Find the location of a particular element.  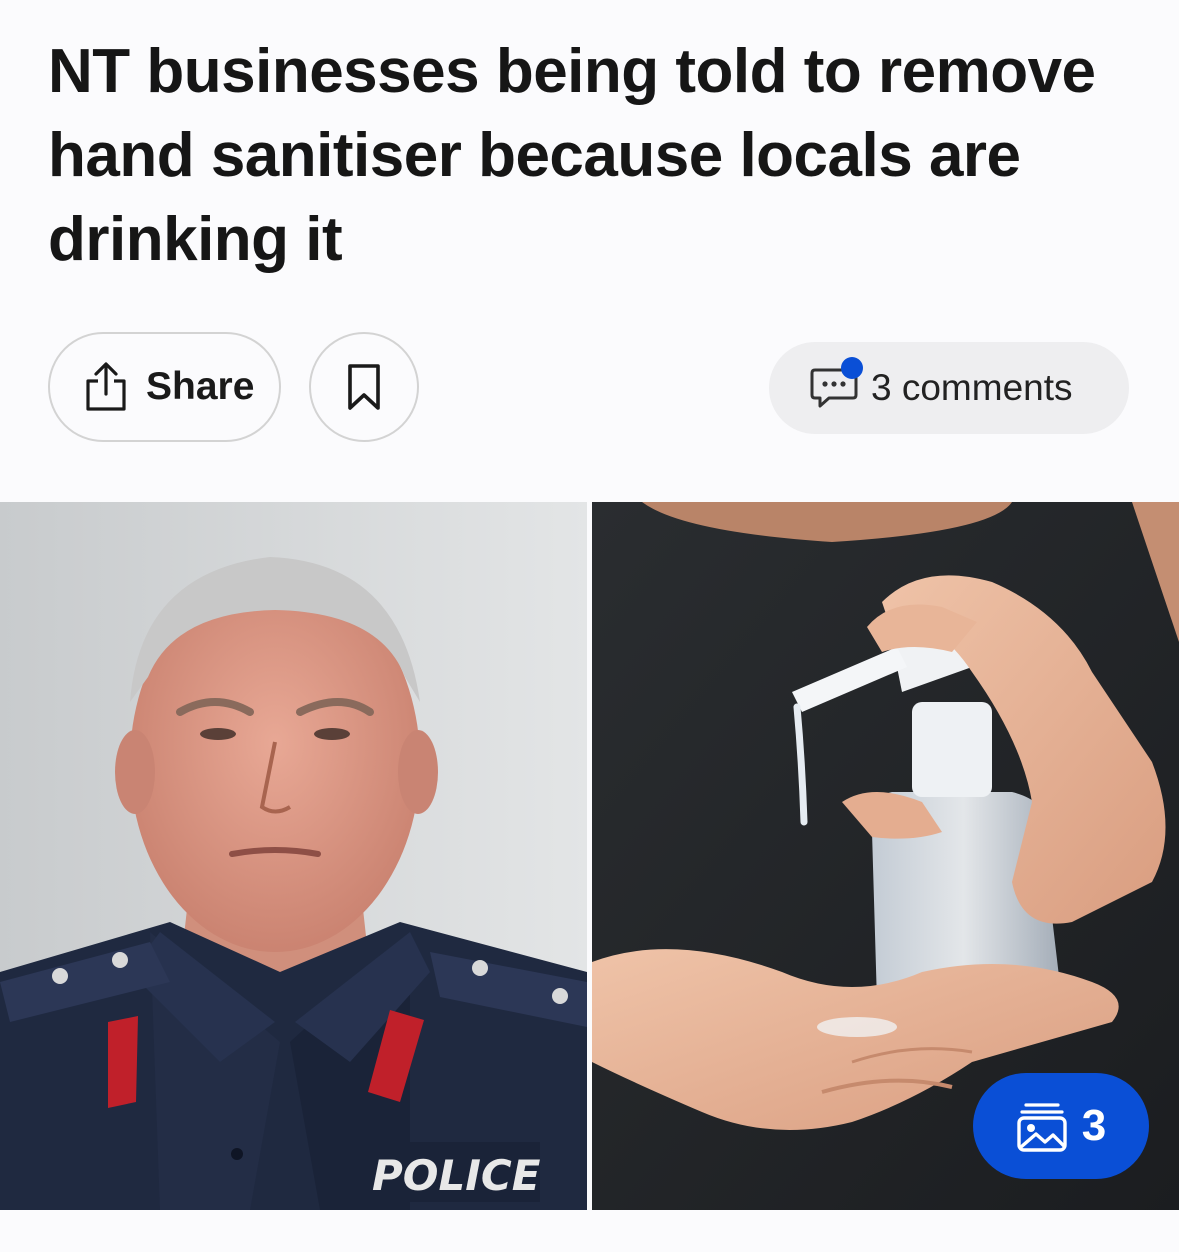

police-uniform-text: POLICE is located at coordinates (456, 1175).